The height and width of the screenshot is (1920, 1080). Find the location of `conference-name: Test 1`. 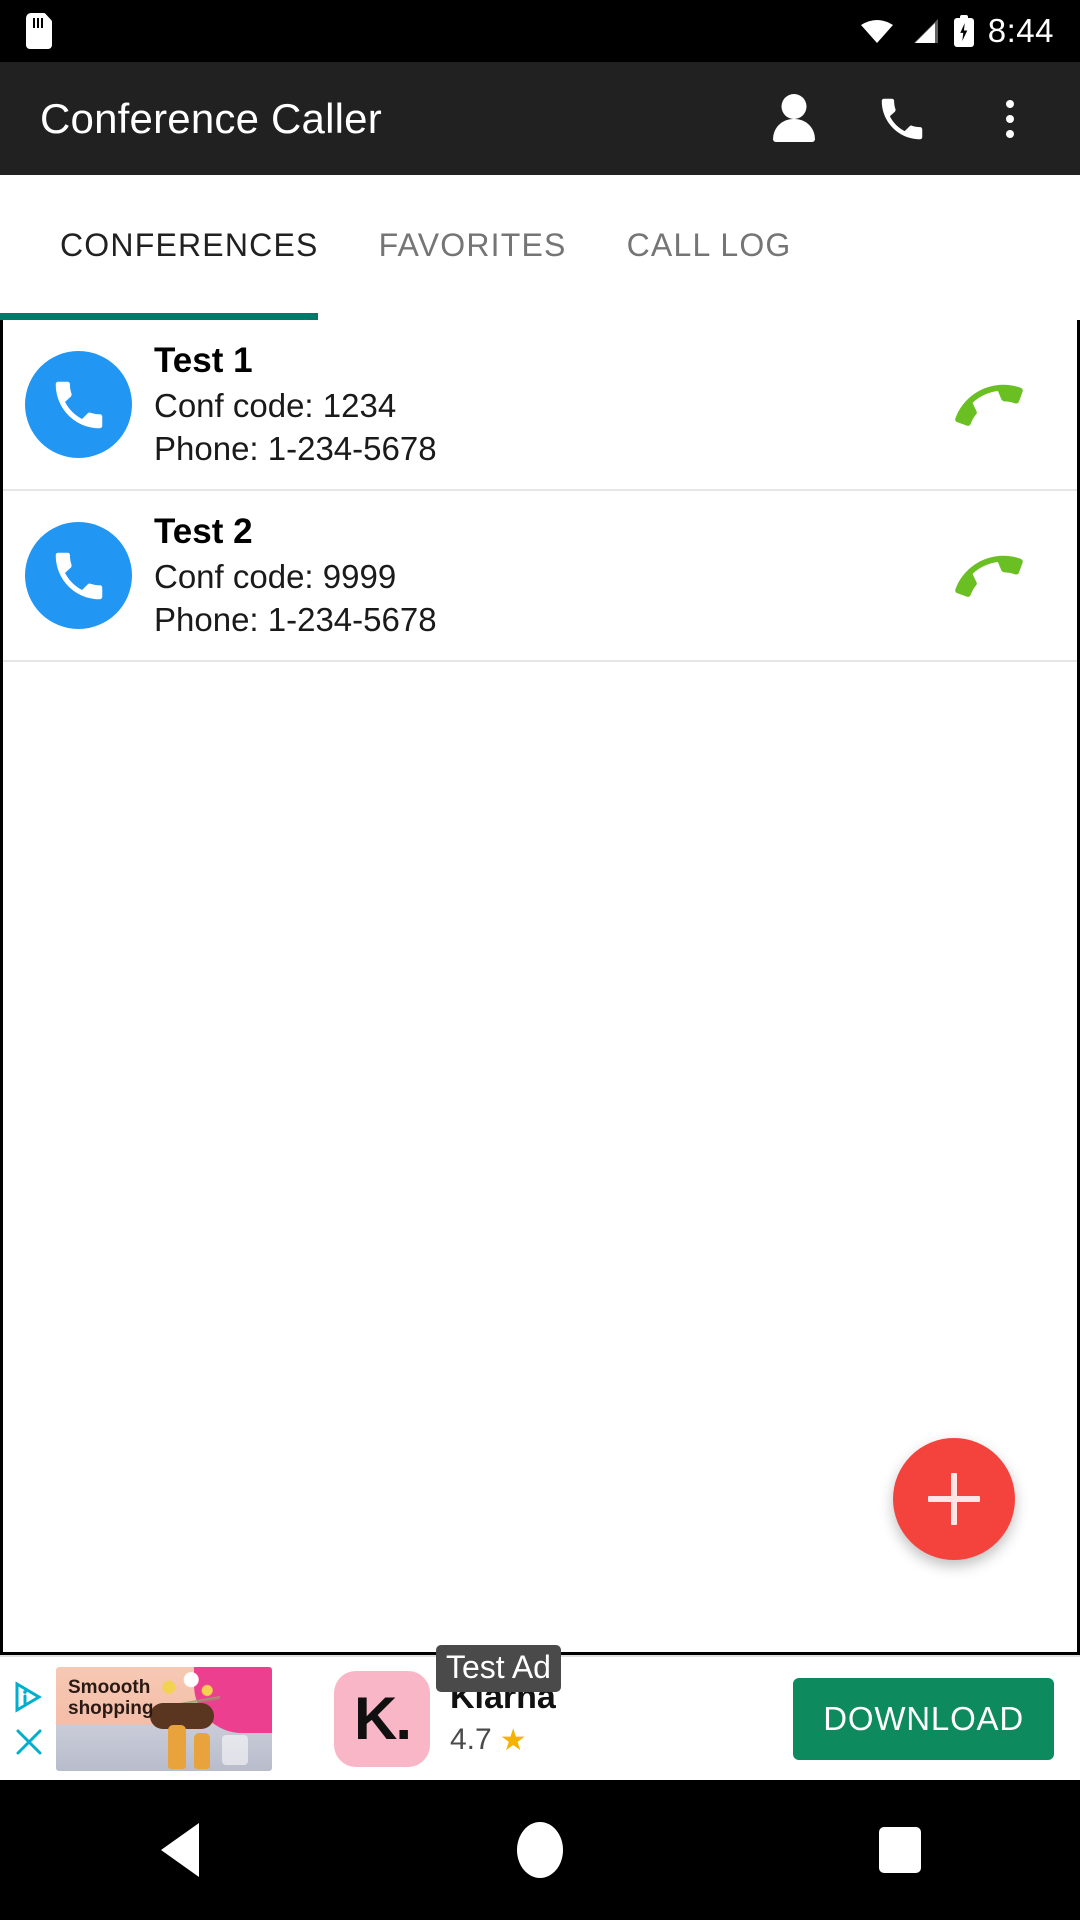

conference-name: Test 1 is located at coordinates (203, 360).